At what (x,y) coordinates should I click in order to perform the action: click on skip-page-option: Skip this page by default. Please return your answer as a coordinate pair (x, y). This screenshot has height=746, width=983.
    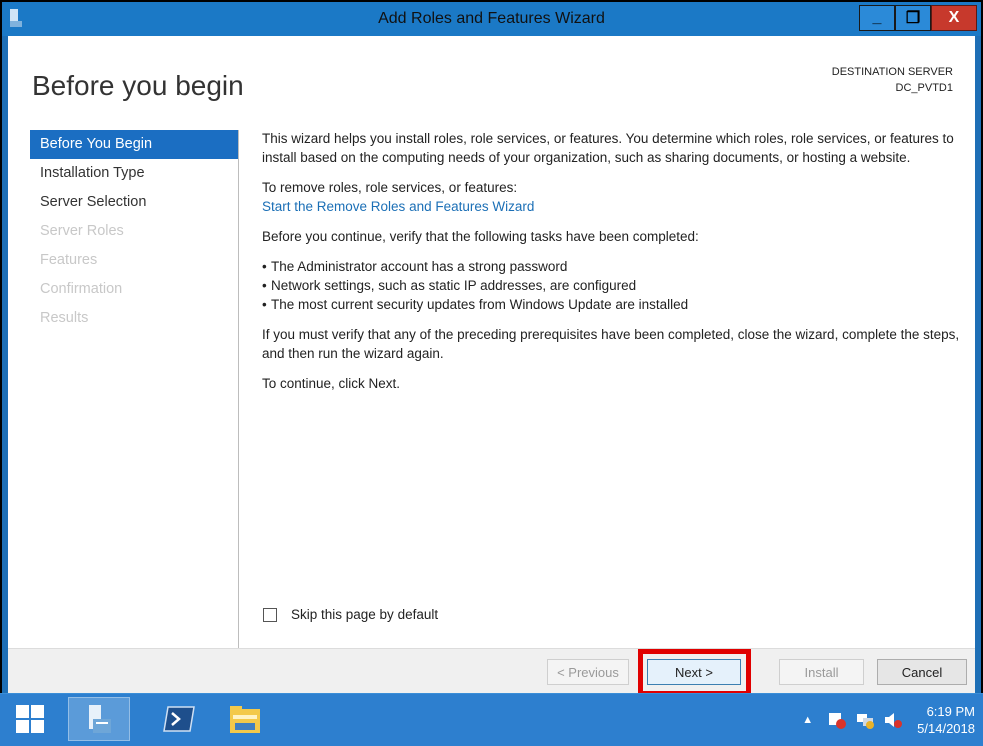
    Looking at the image, I should click on (350, 614).